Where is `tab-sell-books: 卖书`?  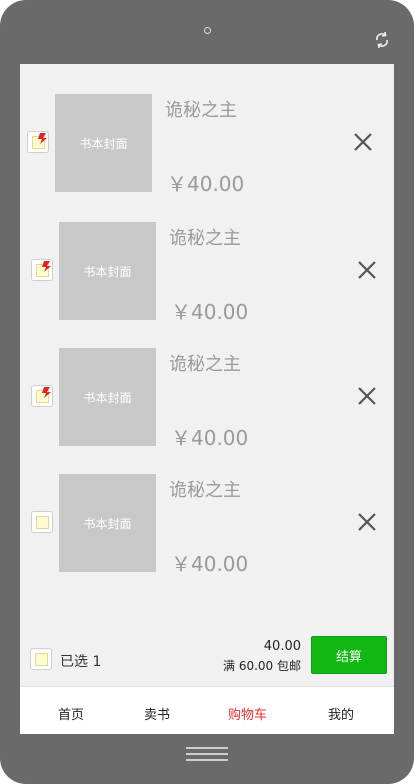
tab-sell-books: 卖书 is located at coordinates (157, 713).